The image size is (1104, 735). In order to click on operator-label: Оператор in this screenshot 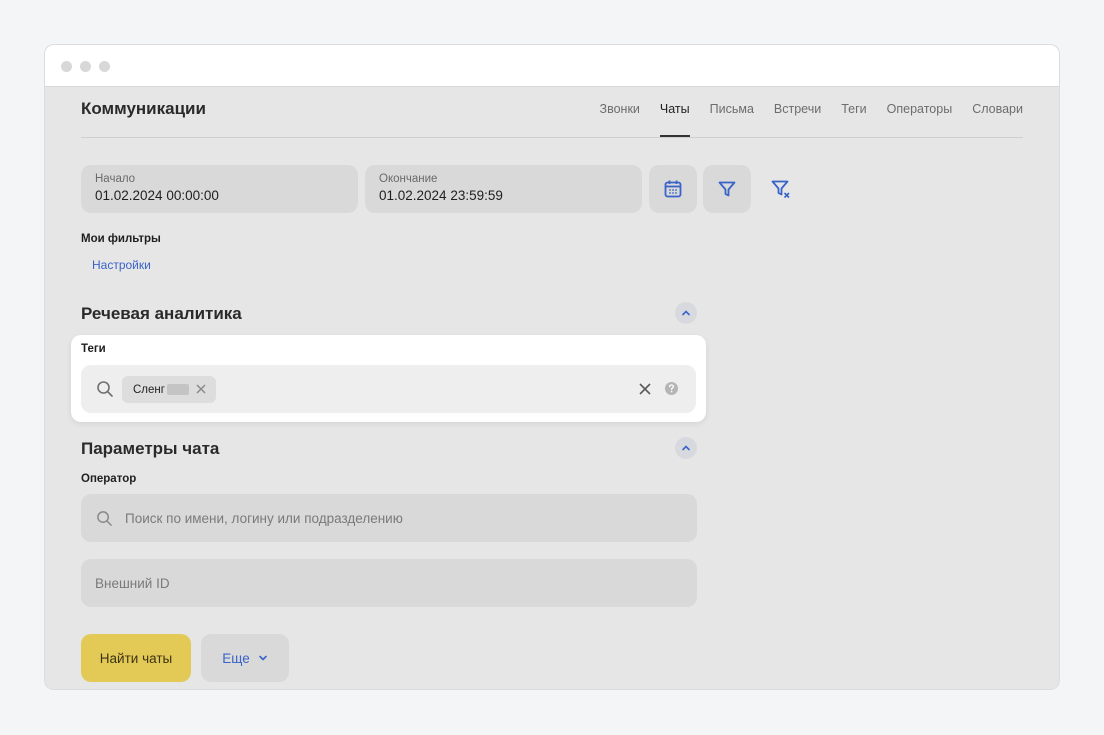, I will do `click(109, 479)`.